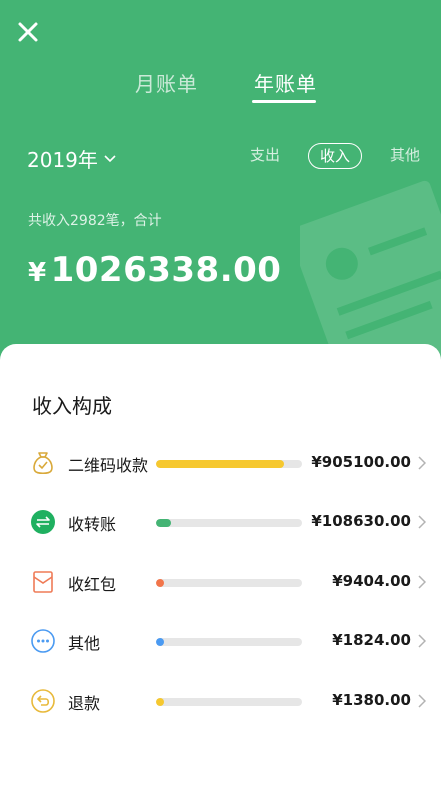 The height and width of the screenshot is (800, 441). I want to click on breakdown-label: 二维码收款, so click(108, 465).